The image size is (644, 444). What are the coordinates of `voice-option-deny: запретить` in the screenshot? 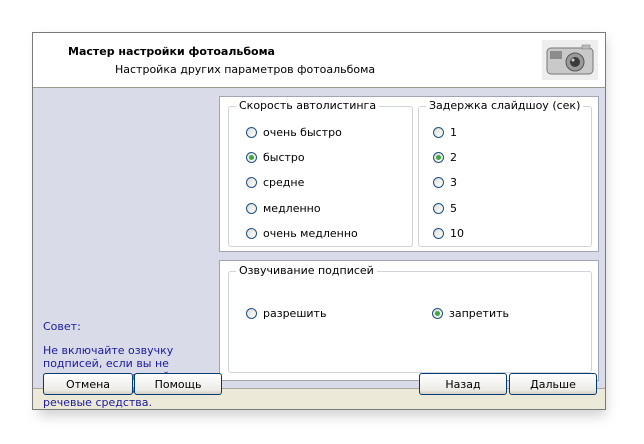 It's located at (470, 313).